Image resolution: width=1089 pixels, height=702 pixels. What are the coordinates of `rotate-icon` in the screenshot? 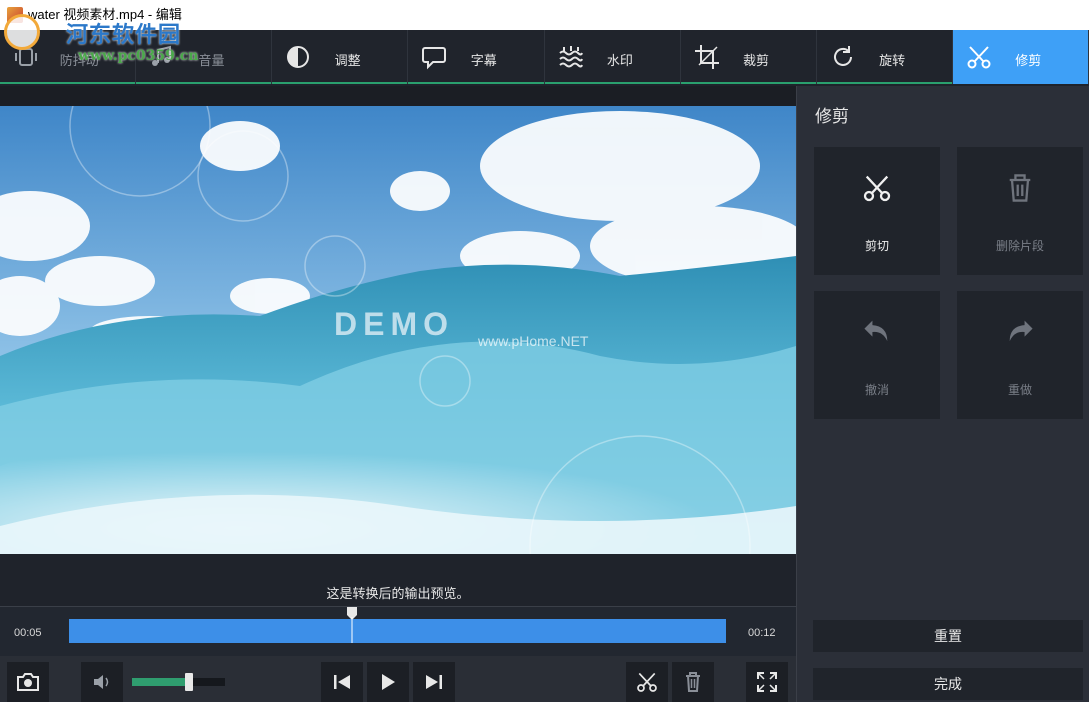 It's located at (842, 56).